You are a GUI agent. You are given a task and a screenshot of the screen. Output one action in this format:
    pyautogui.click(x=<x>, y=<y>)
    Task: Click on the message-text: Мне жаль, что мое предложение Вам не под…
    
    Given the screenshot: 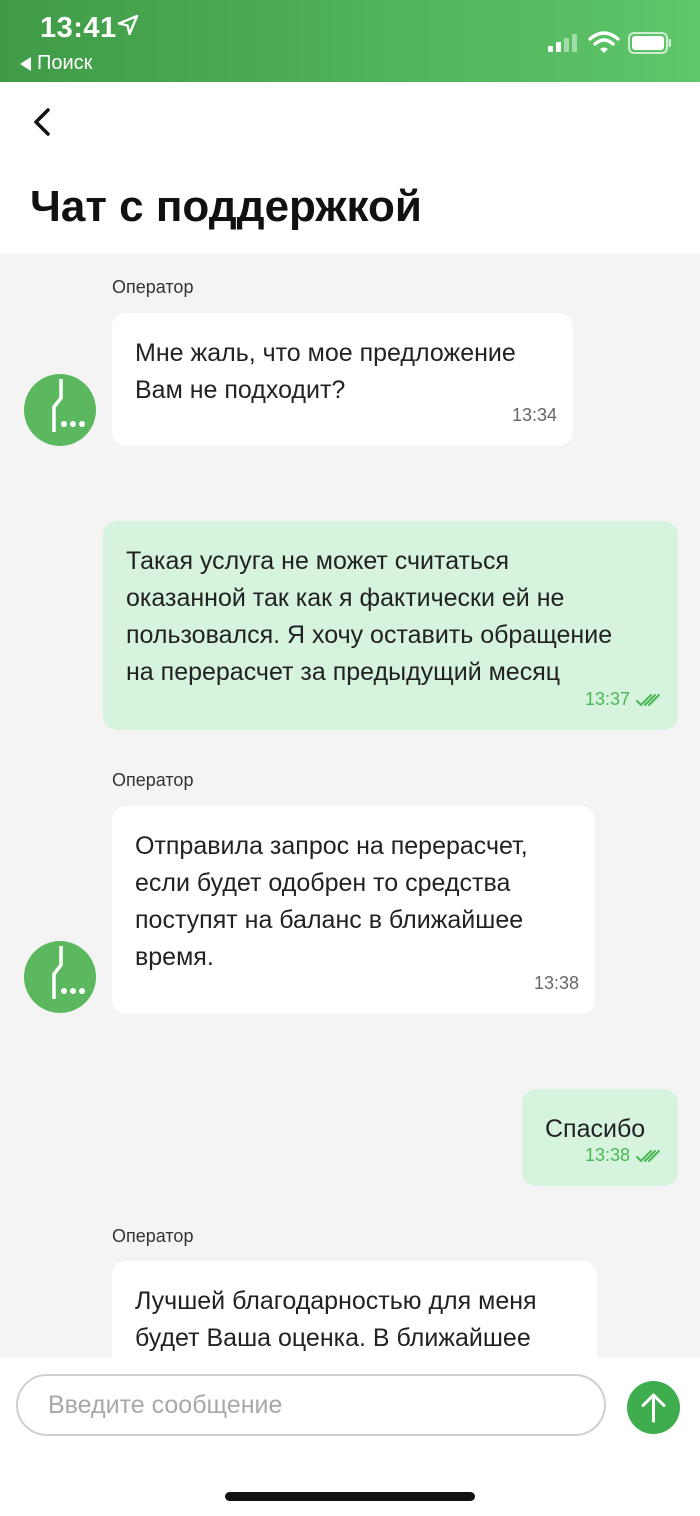 What is the action you would take?
    pyautogui.click(x=325, y=371)
    